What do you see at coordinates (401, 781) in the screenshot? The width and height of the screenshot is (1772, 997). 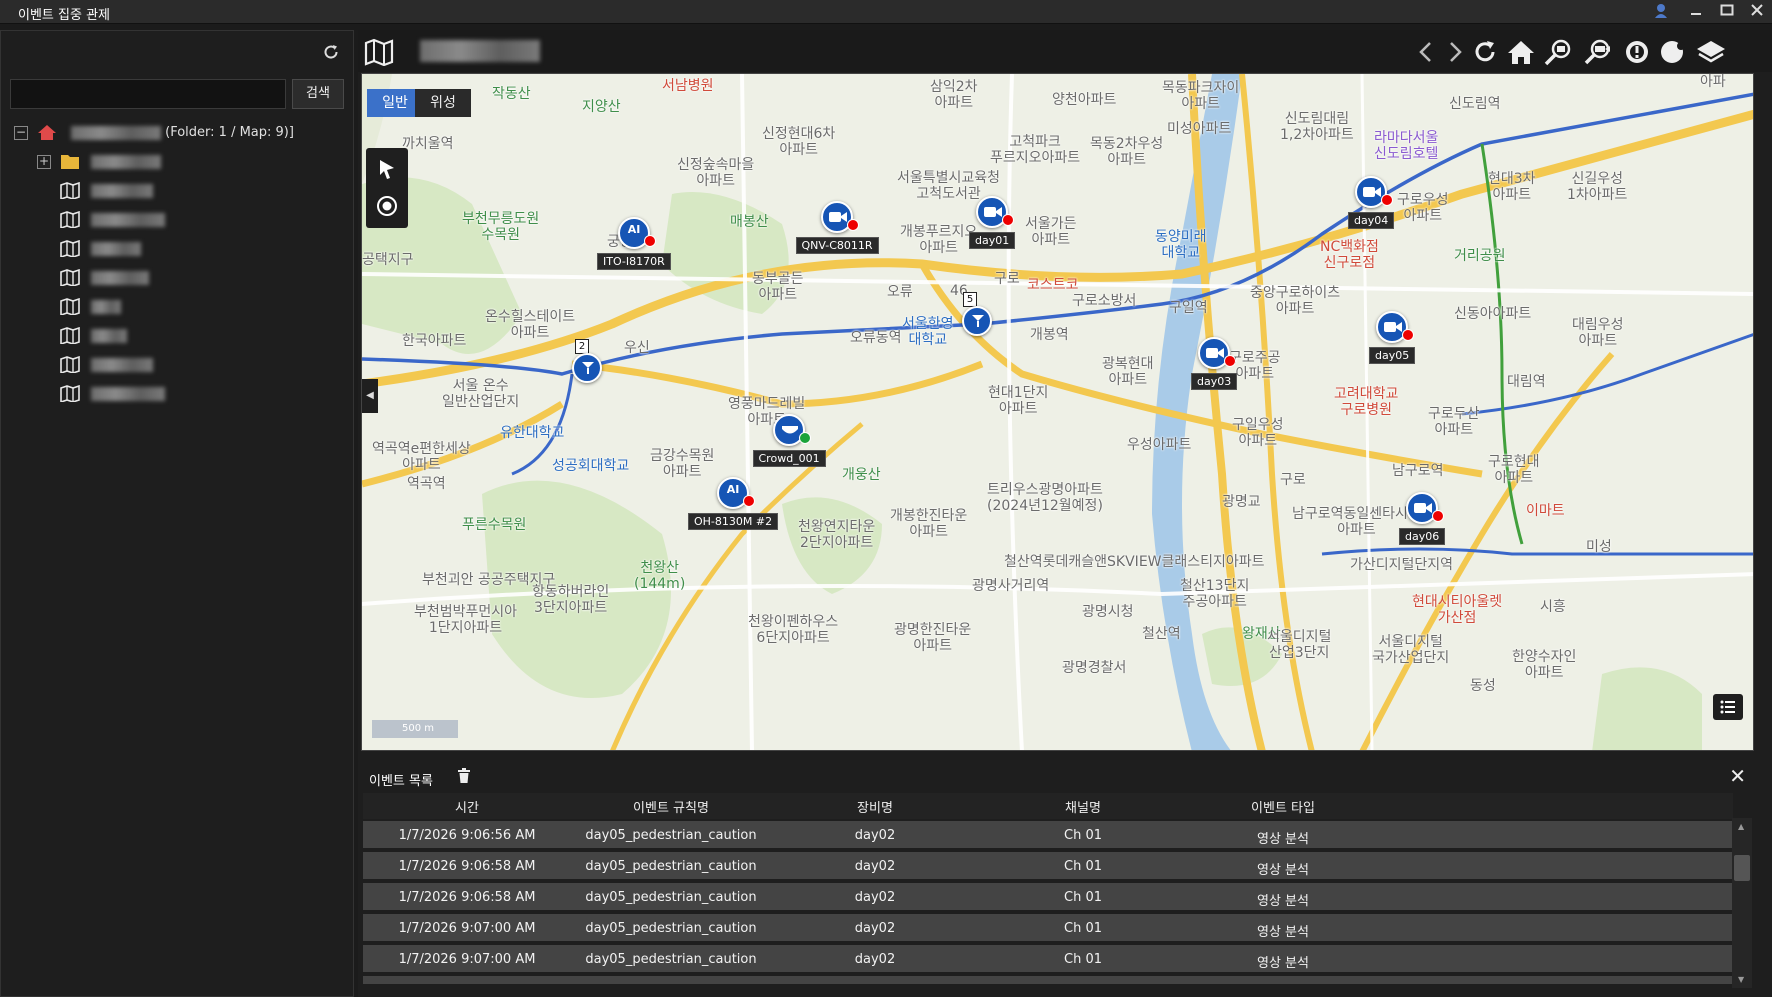 I see `event-list-title: 이벤트 목록` at bounding box center [401, 781].